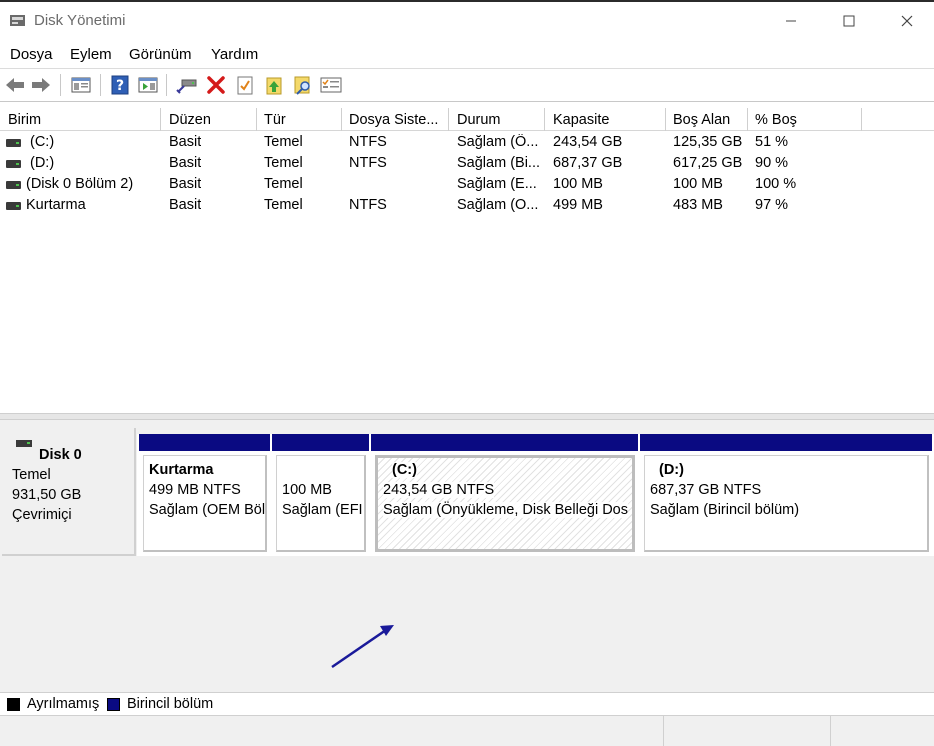 This screenshot has height=746, width=934. I want to click on toolbar: ?, so click(467, 85).